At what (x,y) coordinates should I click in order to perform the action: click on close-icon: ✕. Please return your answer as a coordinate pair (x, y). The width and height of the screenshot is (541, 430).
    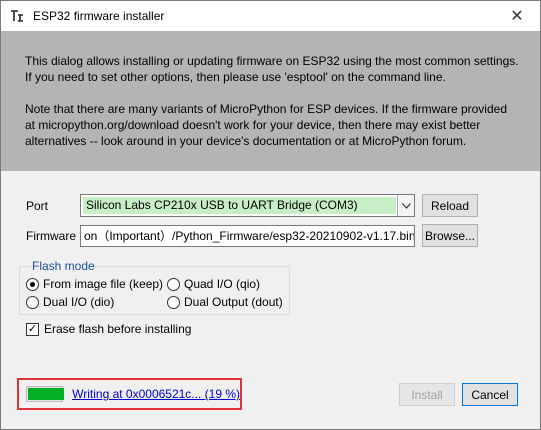
    Looking at the image, I should click on (517, 16).